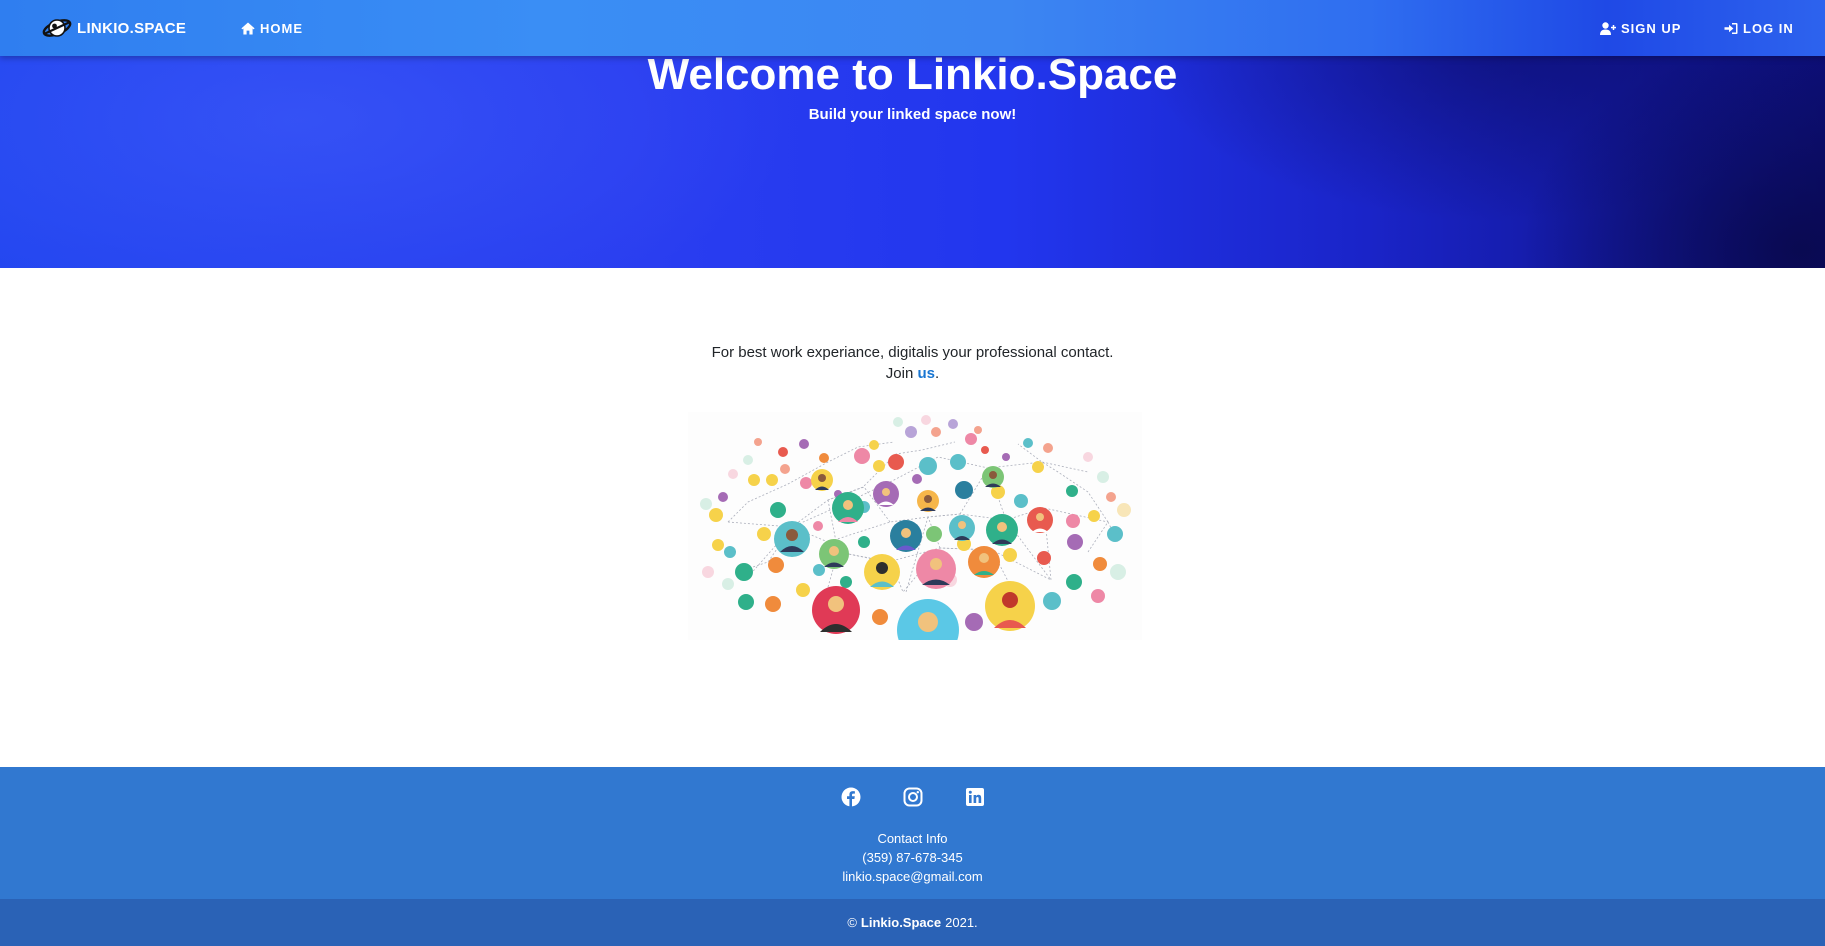 Image resolution: width=1825 pixels, height=946 pixels. I want to click on linkedin-icon, so click(975, 797).